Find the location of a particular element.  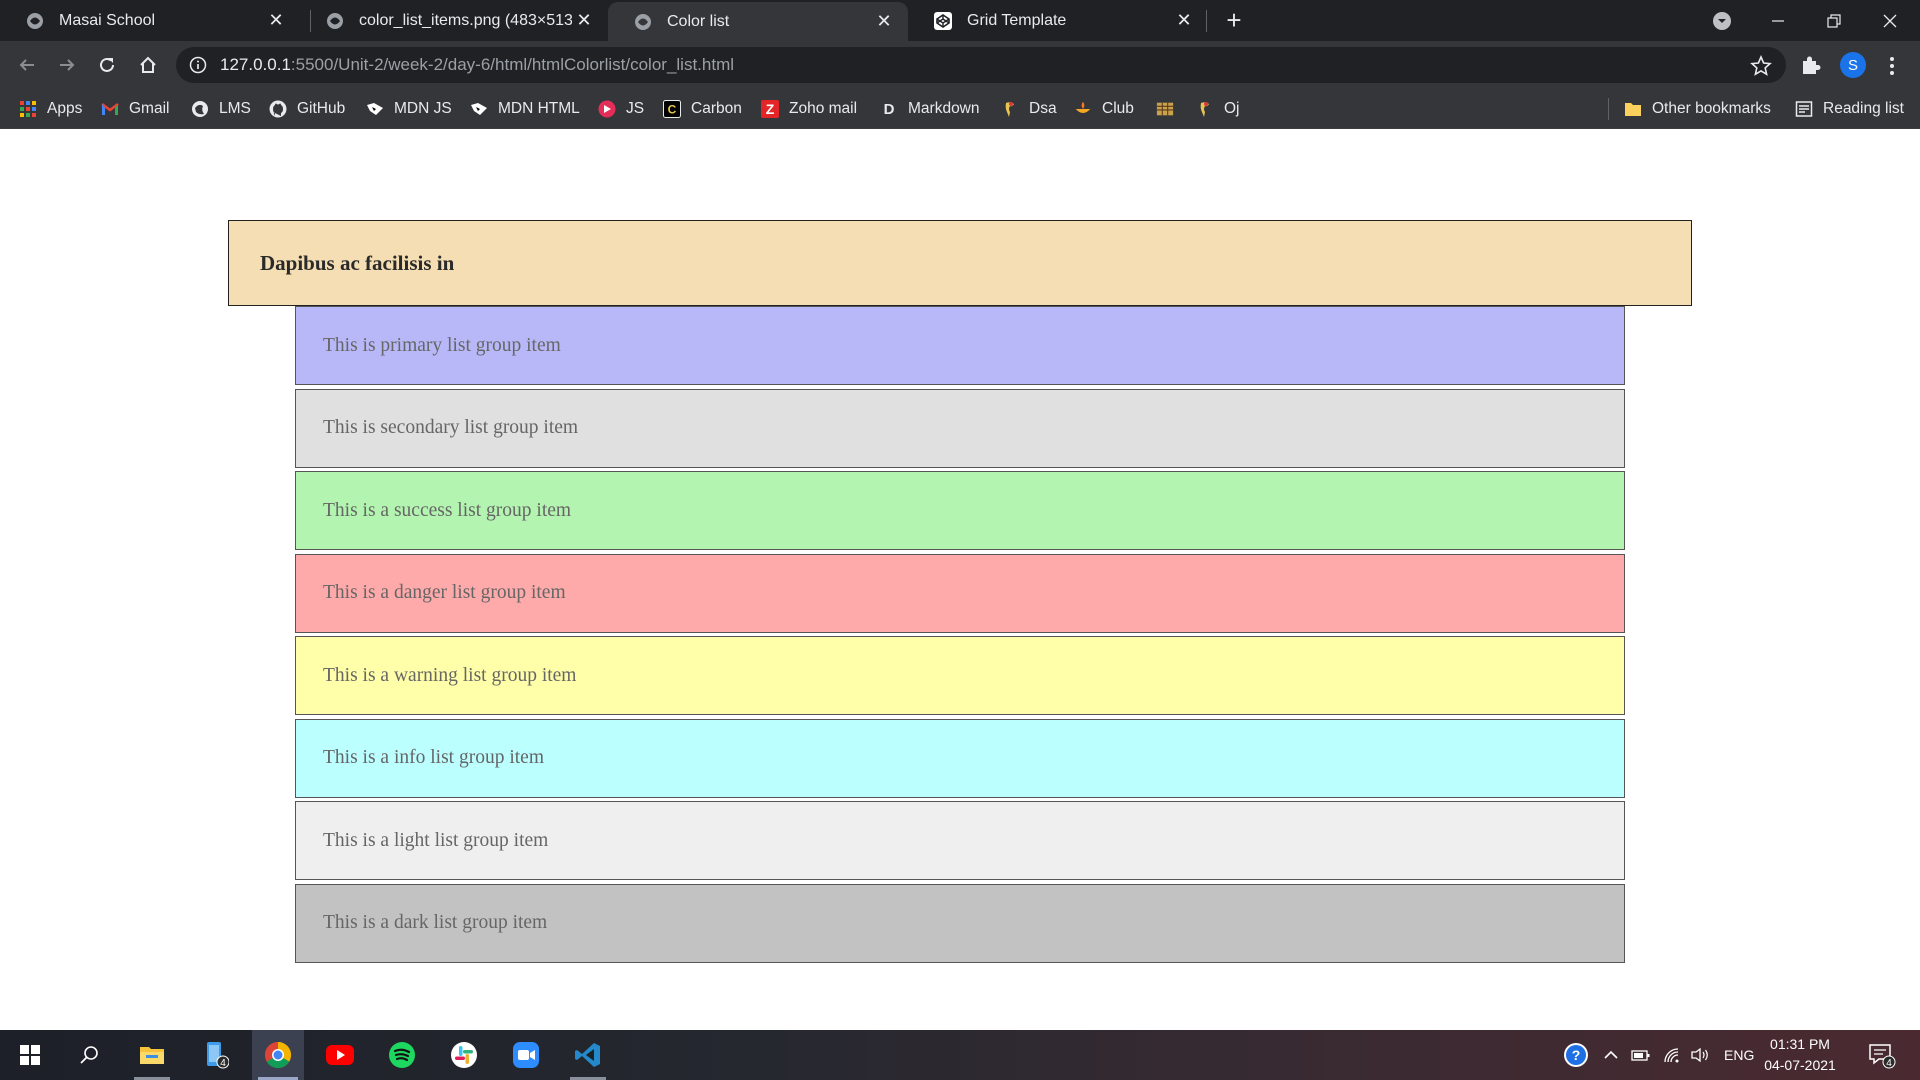

spotify-icon is located at coordinates (402, 1055).